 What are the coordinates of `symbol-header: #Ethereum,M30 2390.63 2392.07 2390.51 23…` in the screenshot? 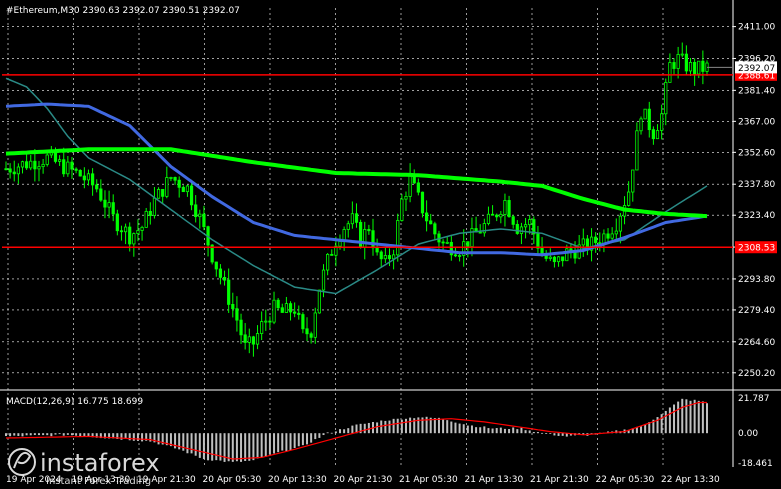 It's located at (123, 11).